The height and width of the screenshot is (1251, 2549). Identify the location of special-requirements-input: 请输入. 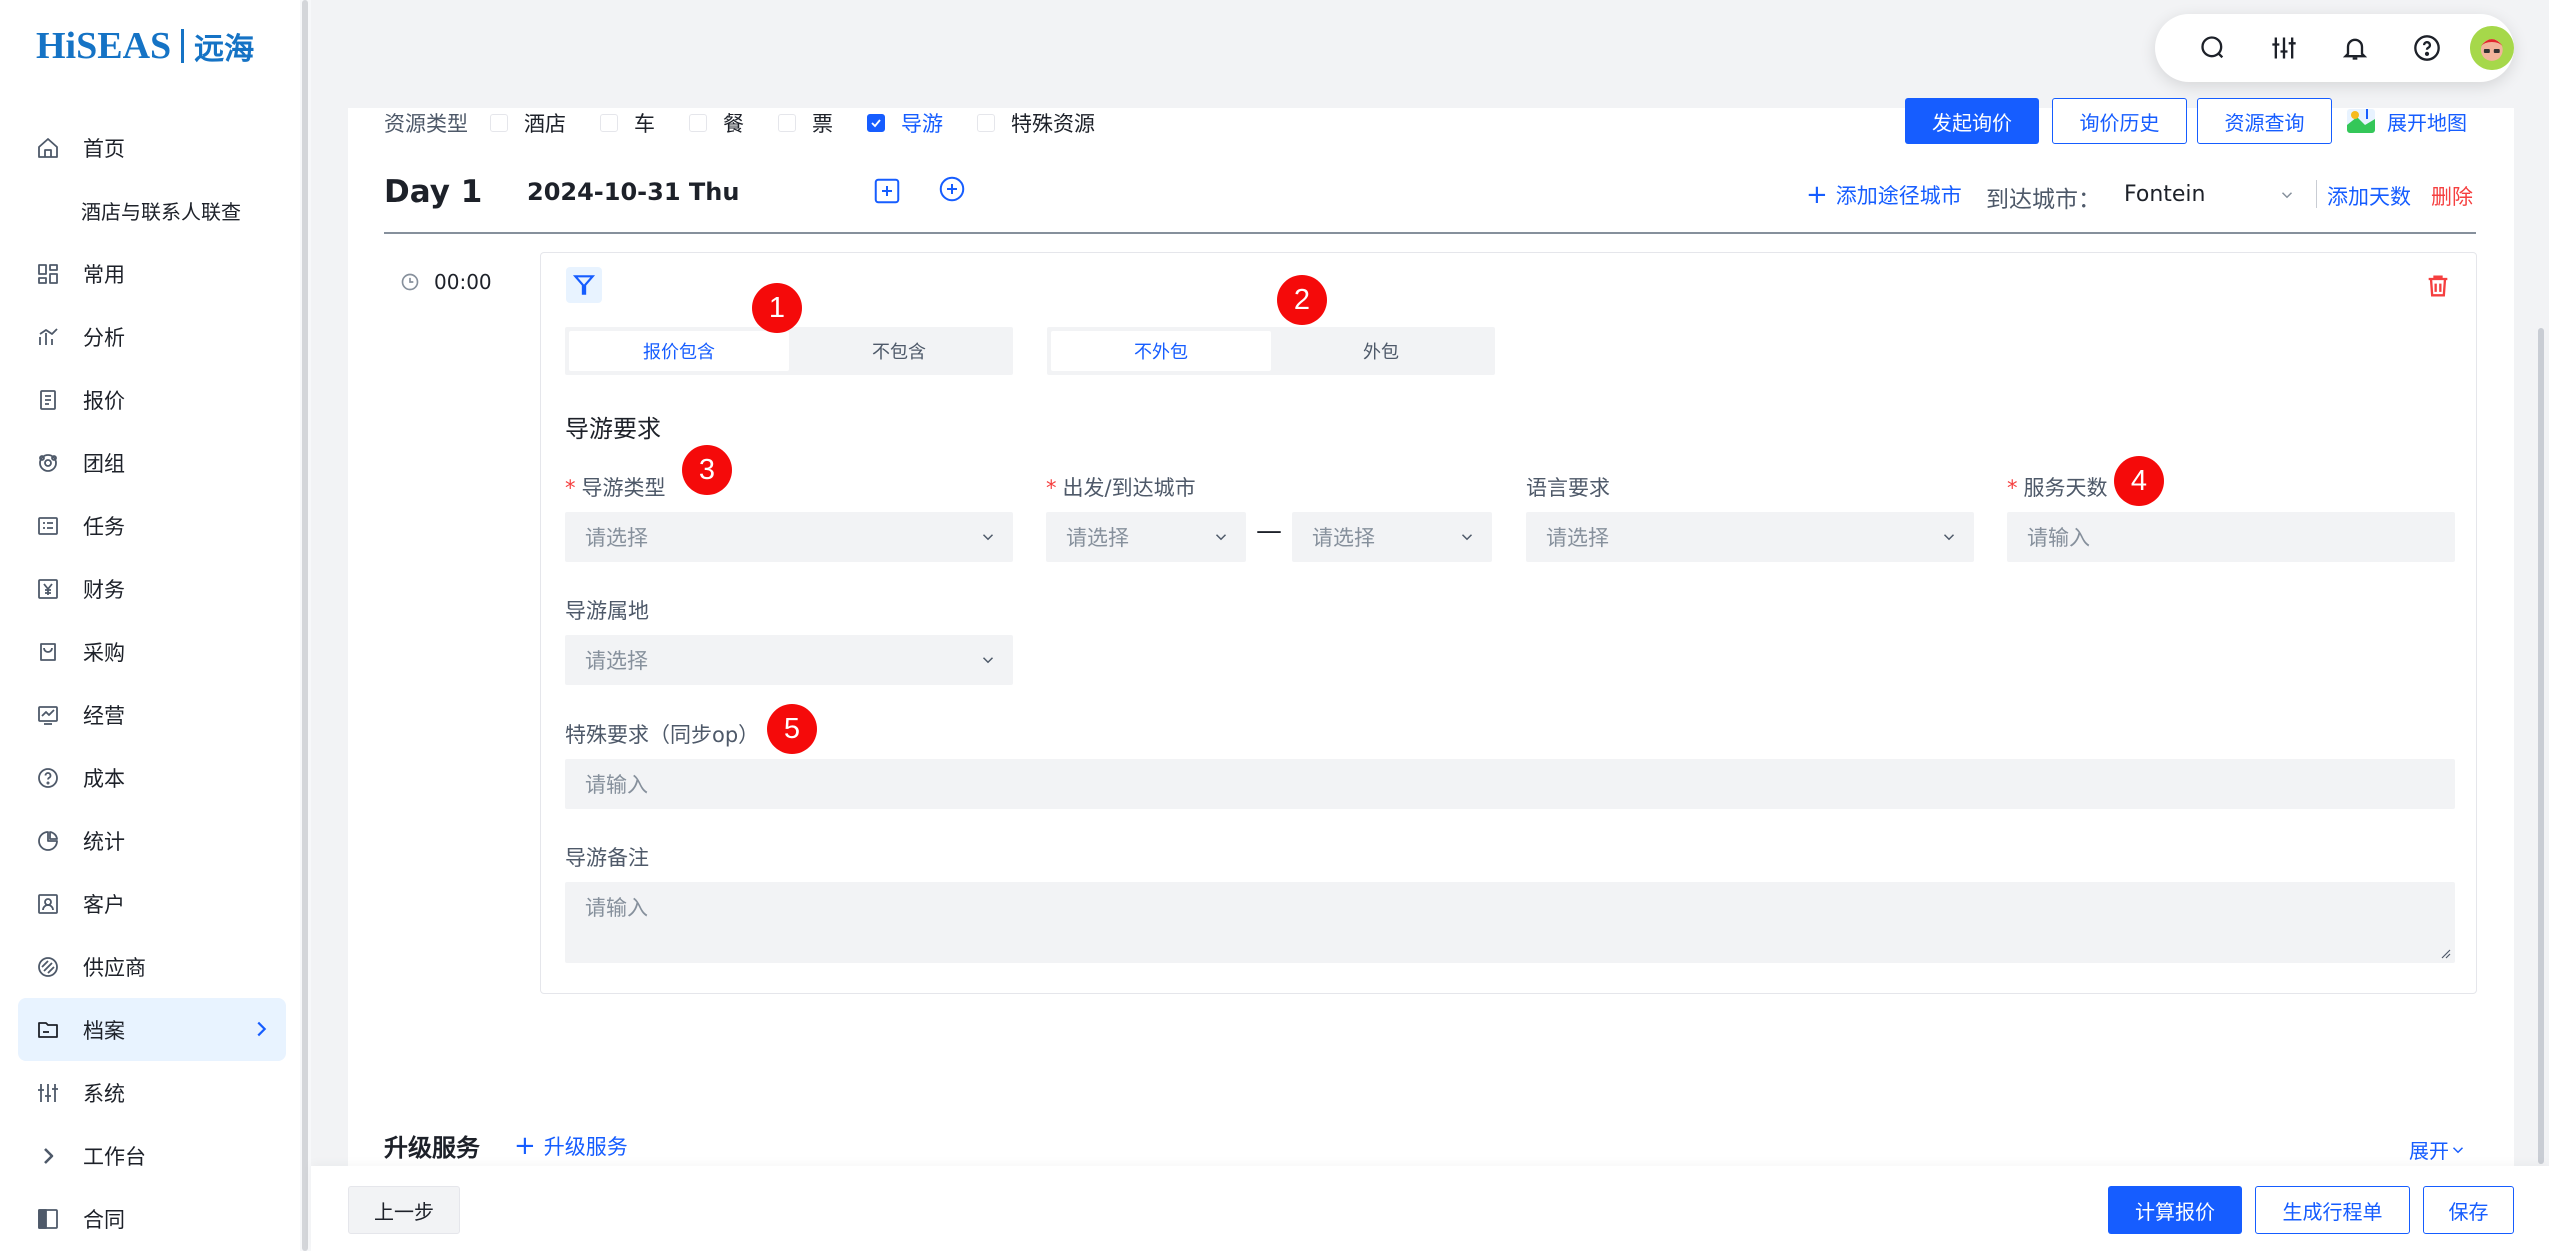
(1510, 784).